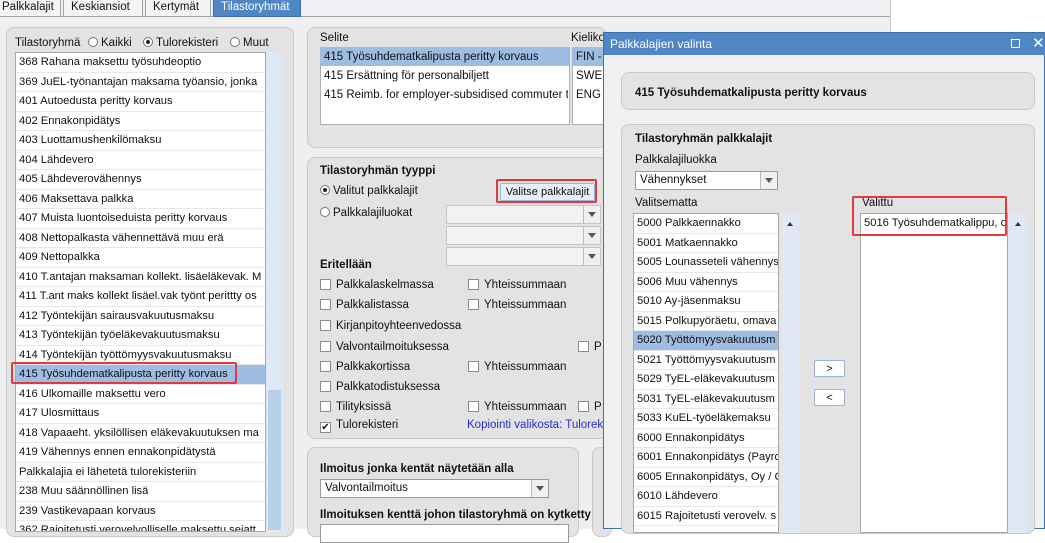  I want to click on radio-tulorekisteri: Tulorekisteri, so click(180, 43).